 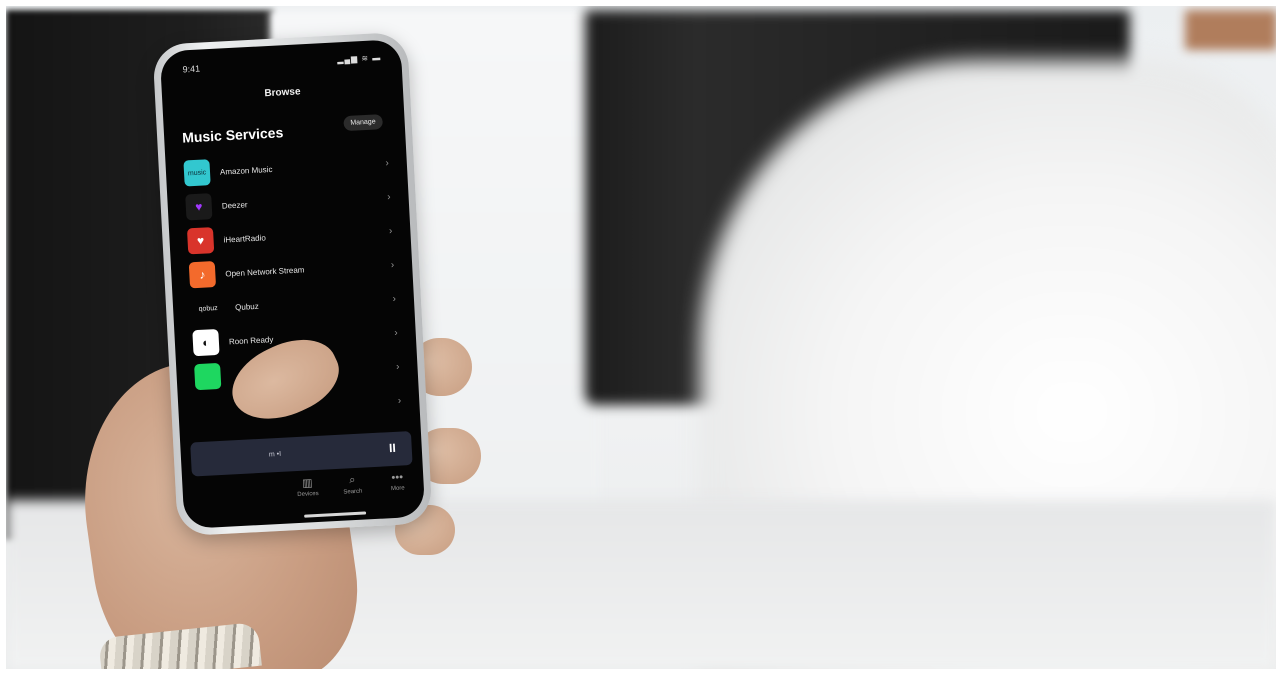 I want to click on now-playing-text: m •I, so click(x=275, y=454).